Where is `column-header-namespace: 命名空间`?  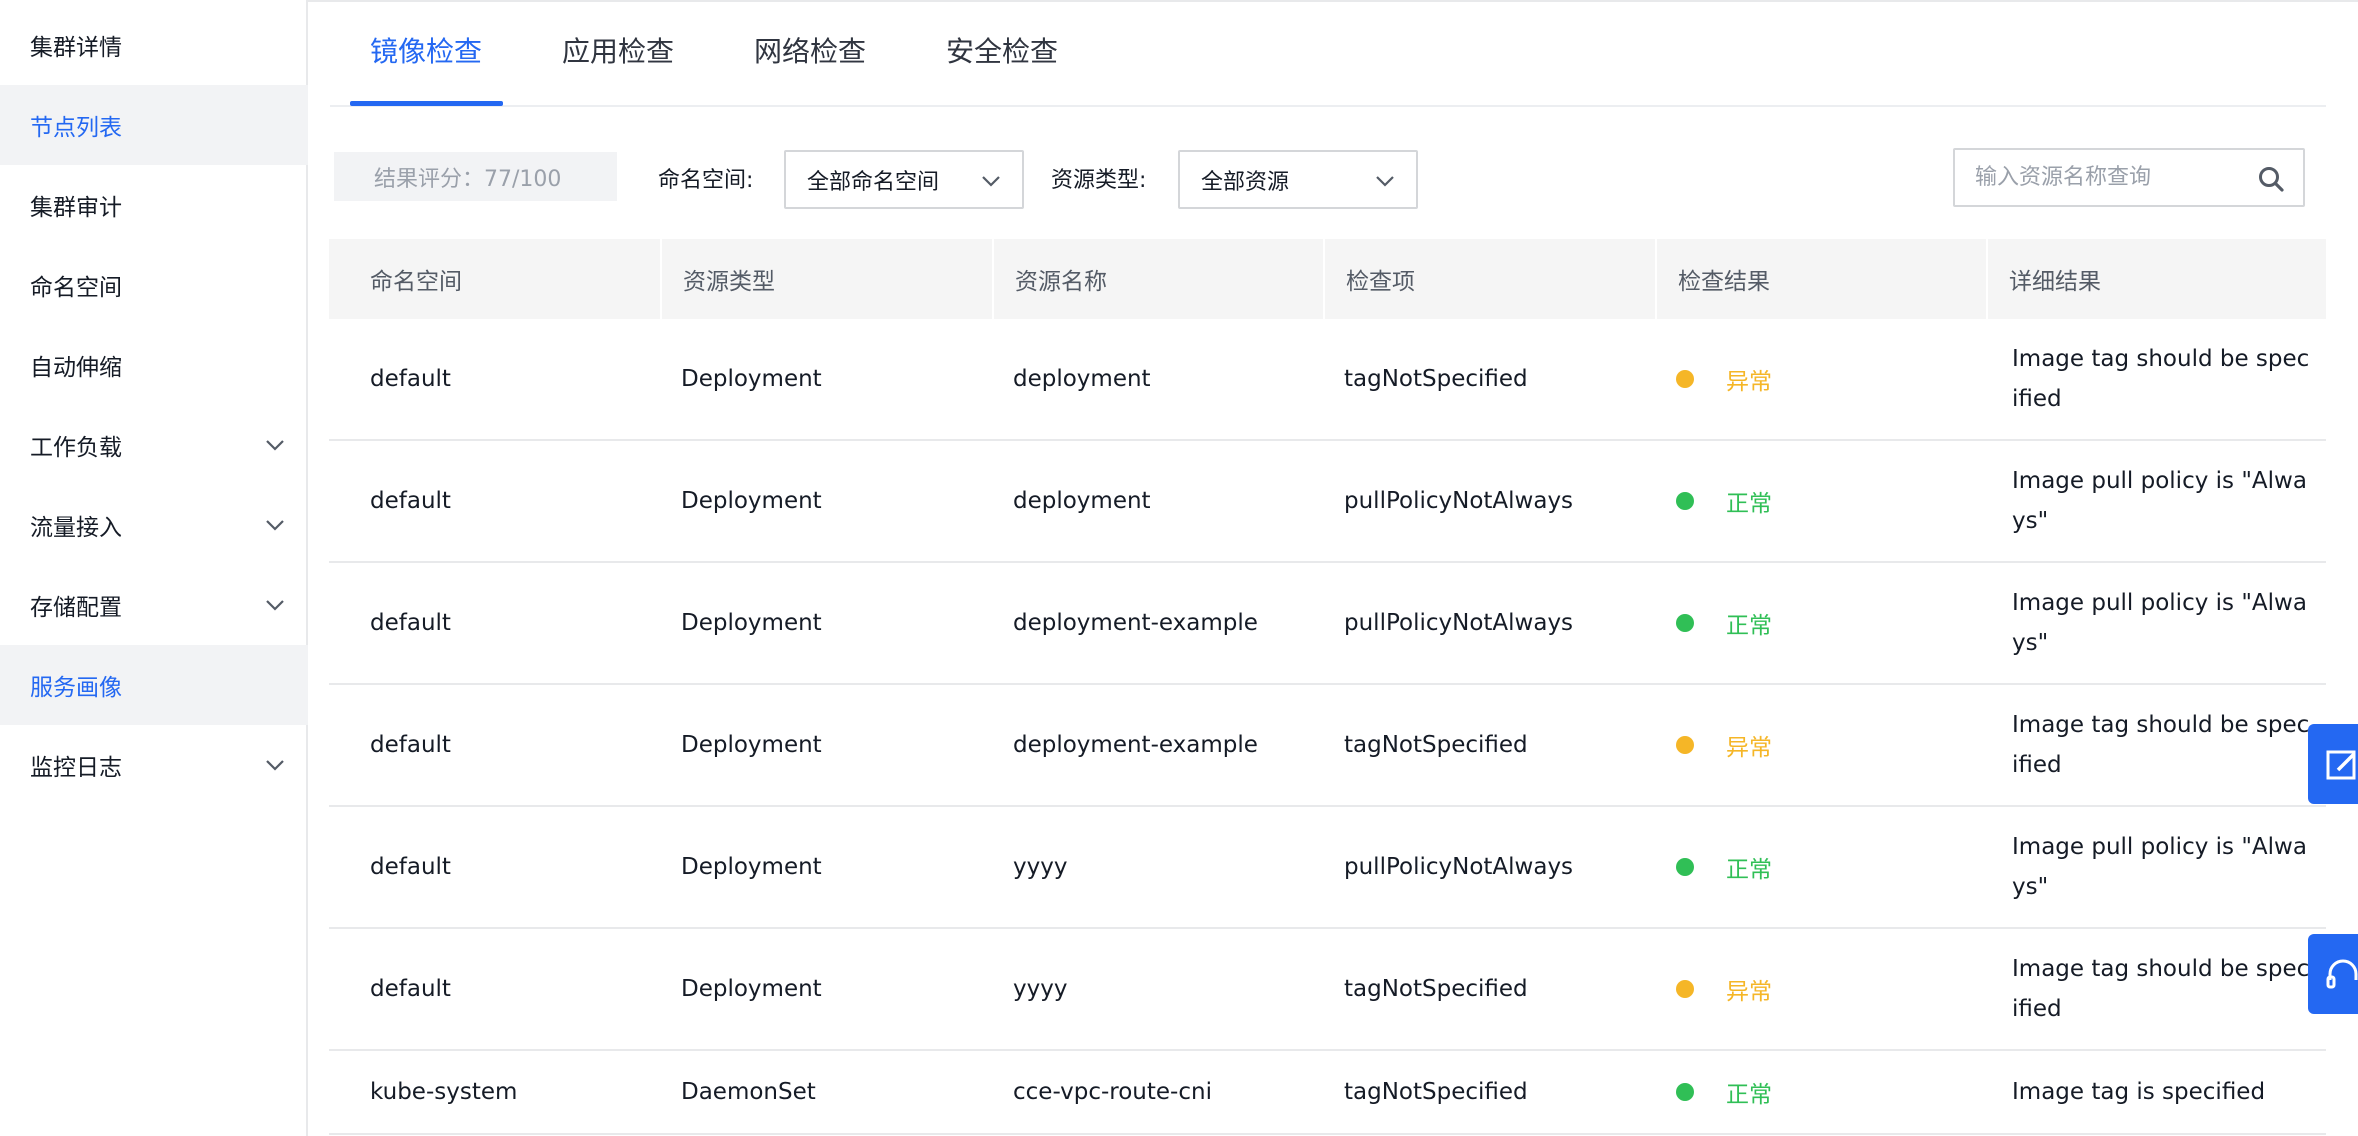 column-header-namespace: 命名空间 is located at coordinates (416, 282).